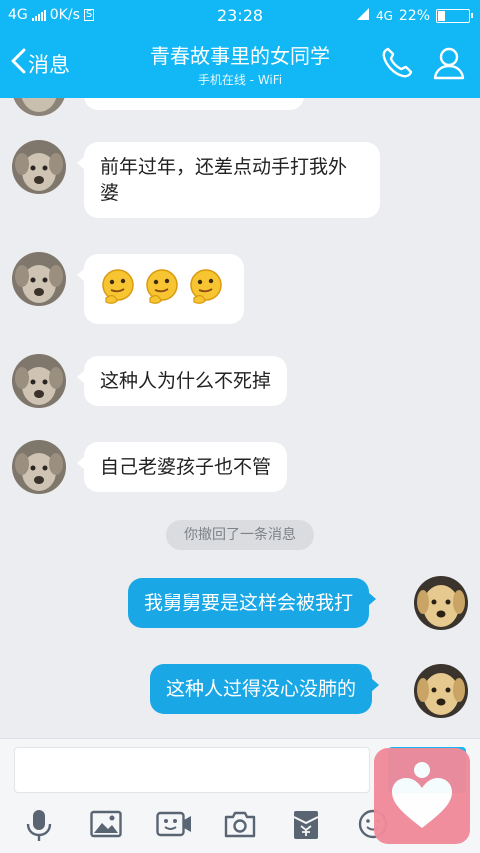 This screenshot has height=853, width=480. I want to click on chevron-left-icon, so click(18, 63).